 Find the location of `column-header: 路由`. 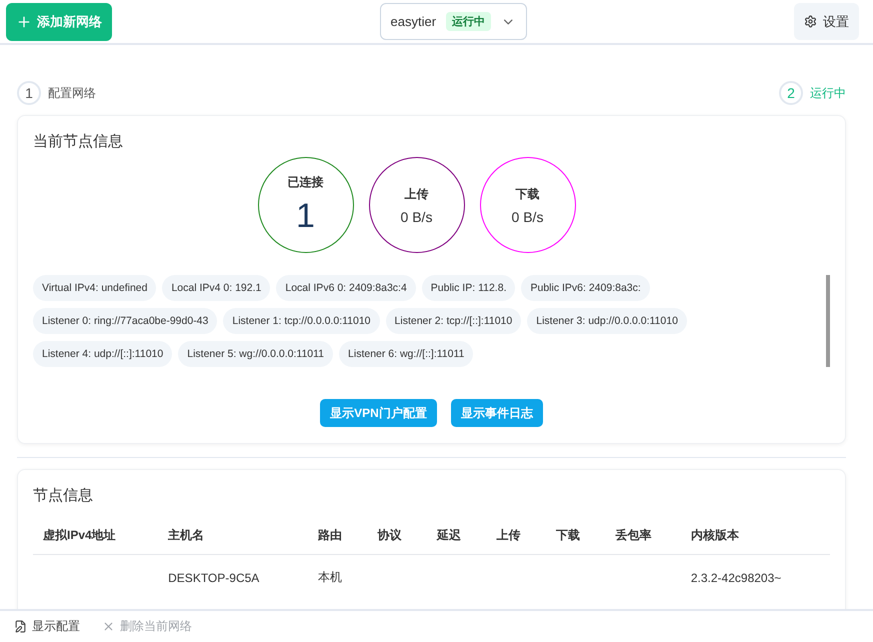

column-header: 路由 is located at coordinates (338, 535).